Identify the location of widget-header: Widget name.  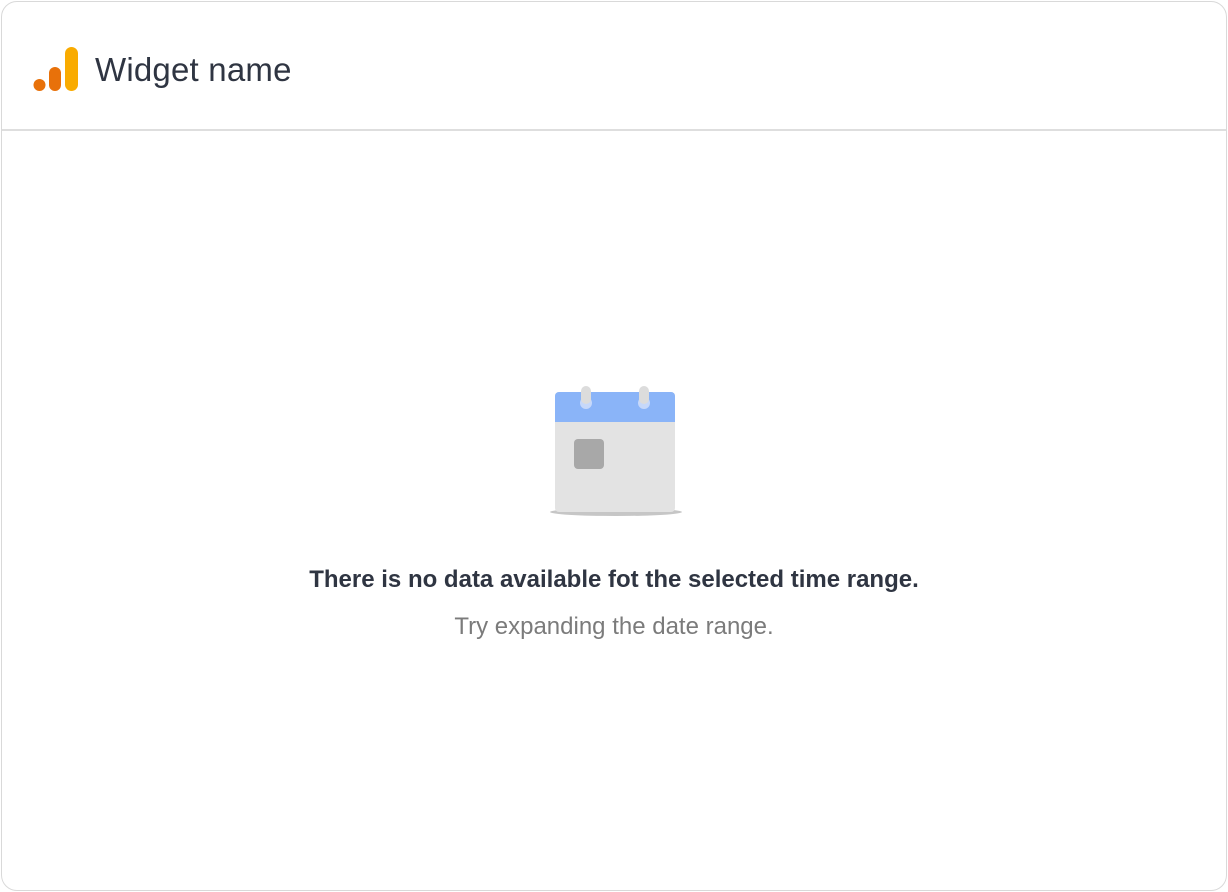
(614, 66).